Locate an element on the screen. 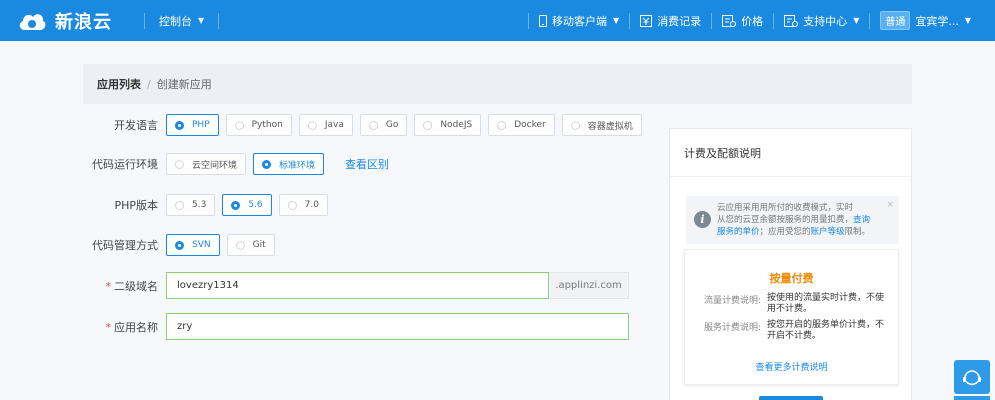 The height and width of the screenshot is (400, 995). language-option-go: Go is located at coordinates (383, 125).